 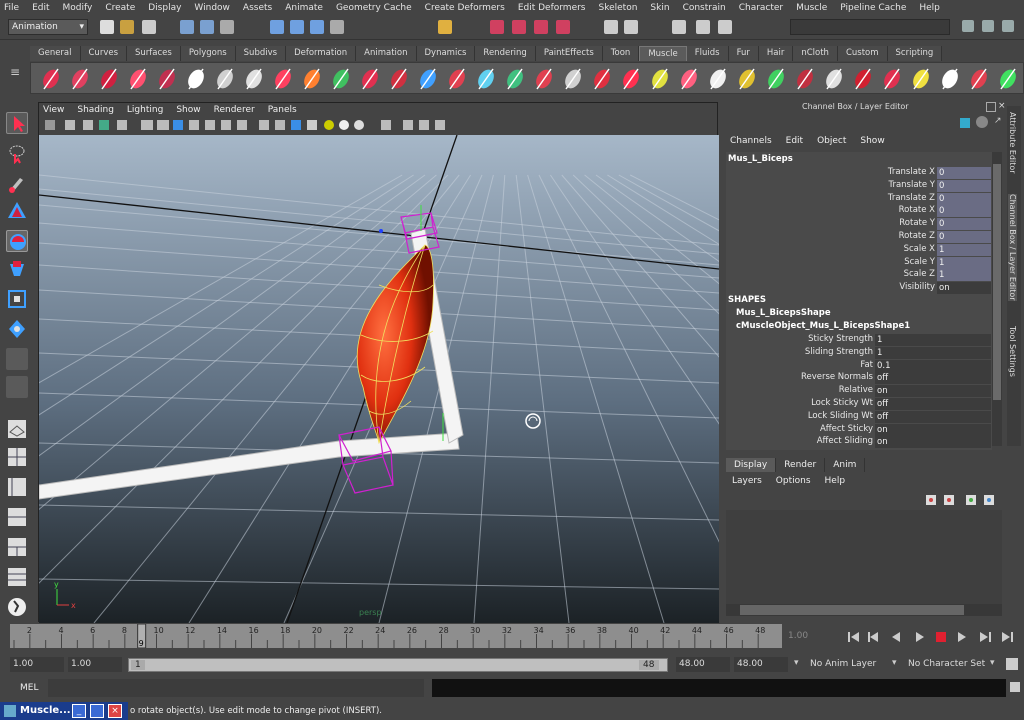 What do you see at coordinates (704, 8) in the screenshot?
I see `menu-constrain: Constrain` at bounding box center [704, 8].